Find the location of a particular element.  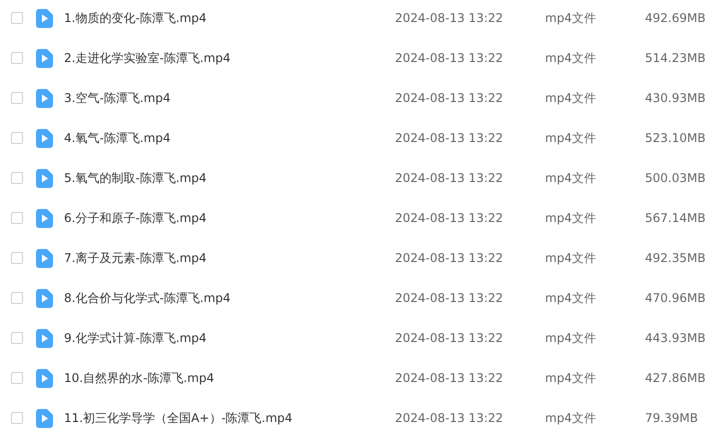

file-size: 492.35MB is located at coordinates (675, 258).